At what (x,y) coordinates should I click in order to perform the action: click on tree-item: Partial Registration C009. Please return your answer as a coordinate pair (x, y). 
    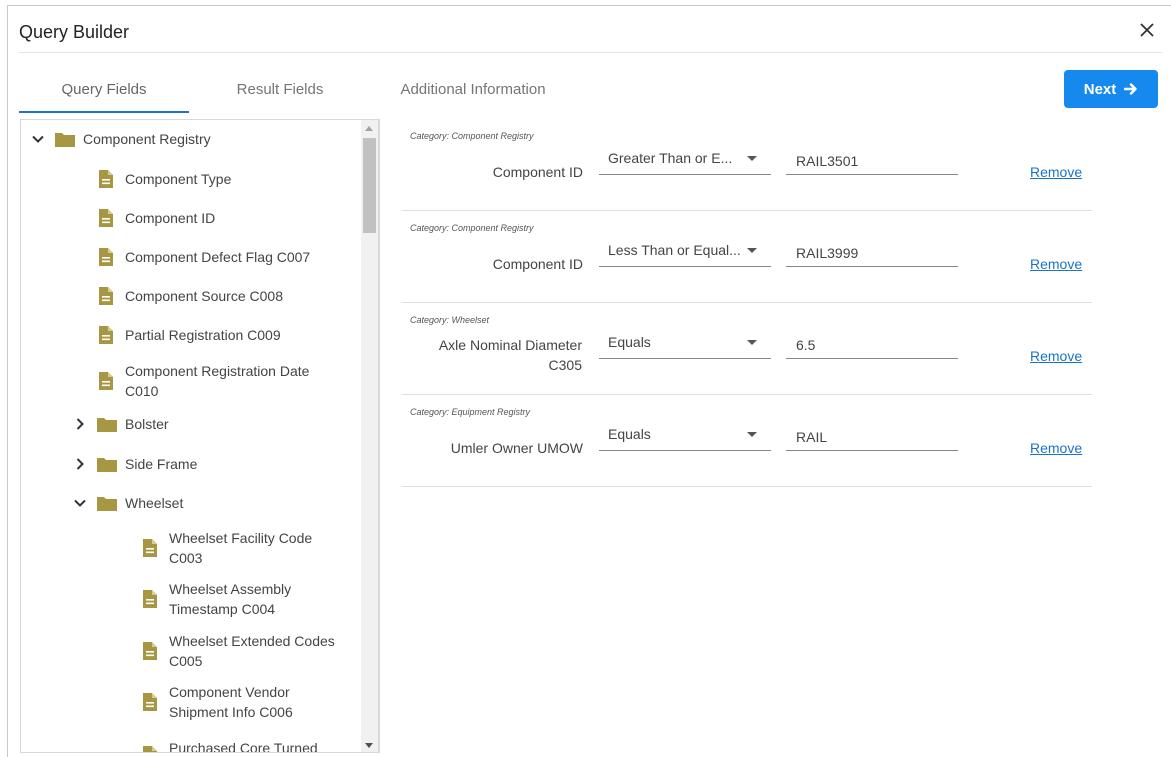
    Looking at the image, I should click on (190, 335).